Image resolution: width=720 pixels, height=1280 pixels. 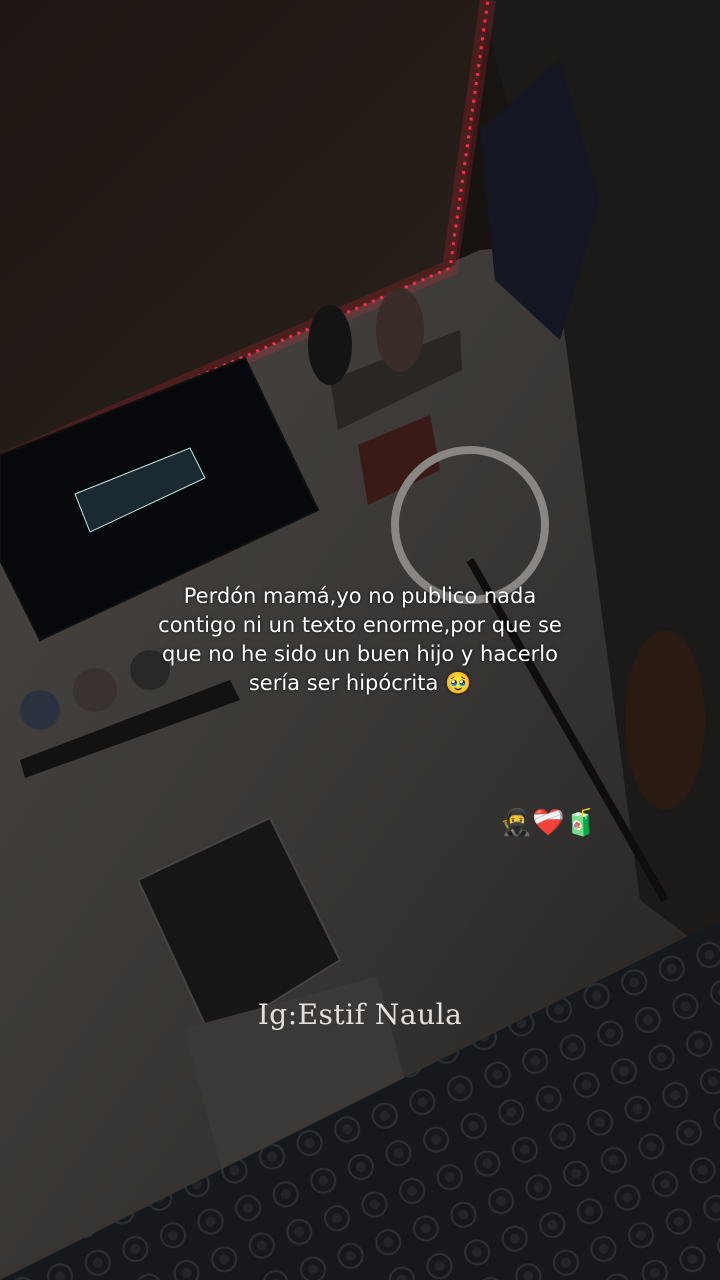 I want to click on figure-right, so click(x=665, y=720).